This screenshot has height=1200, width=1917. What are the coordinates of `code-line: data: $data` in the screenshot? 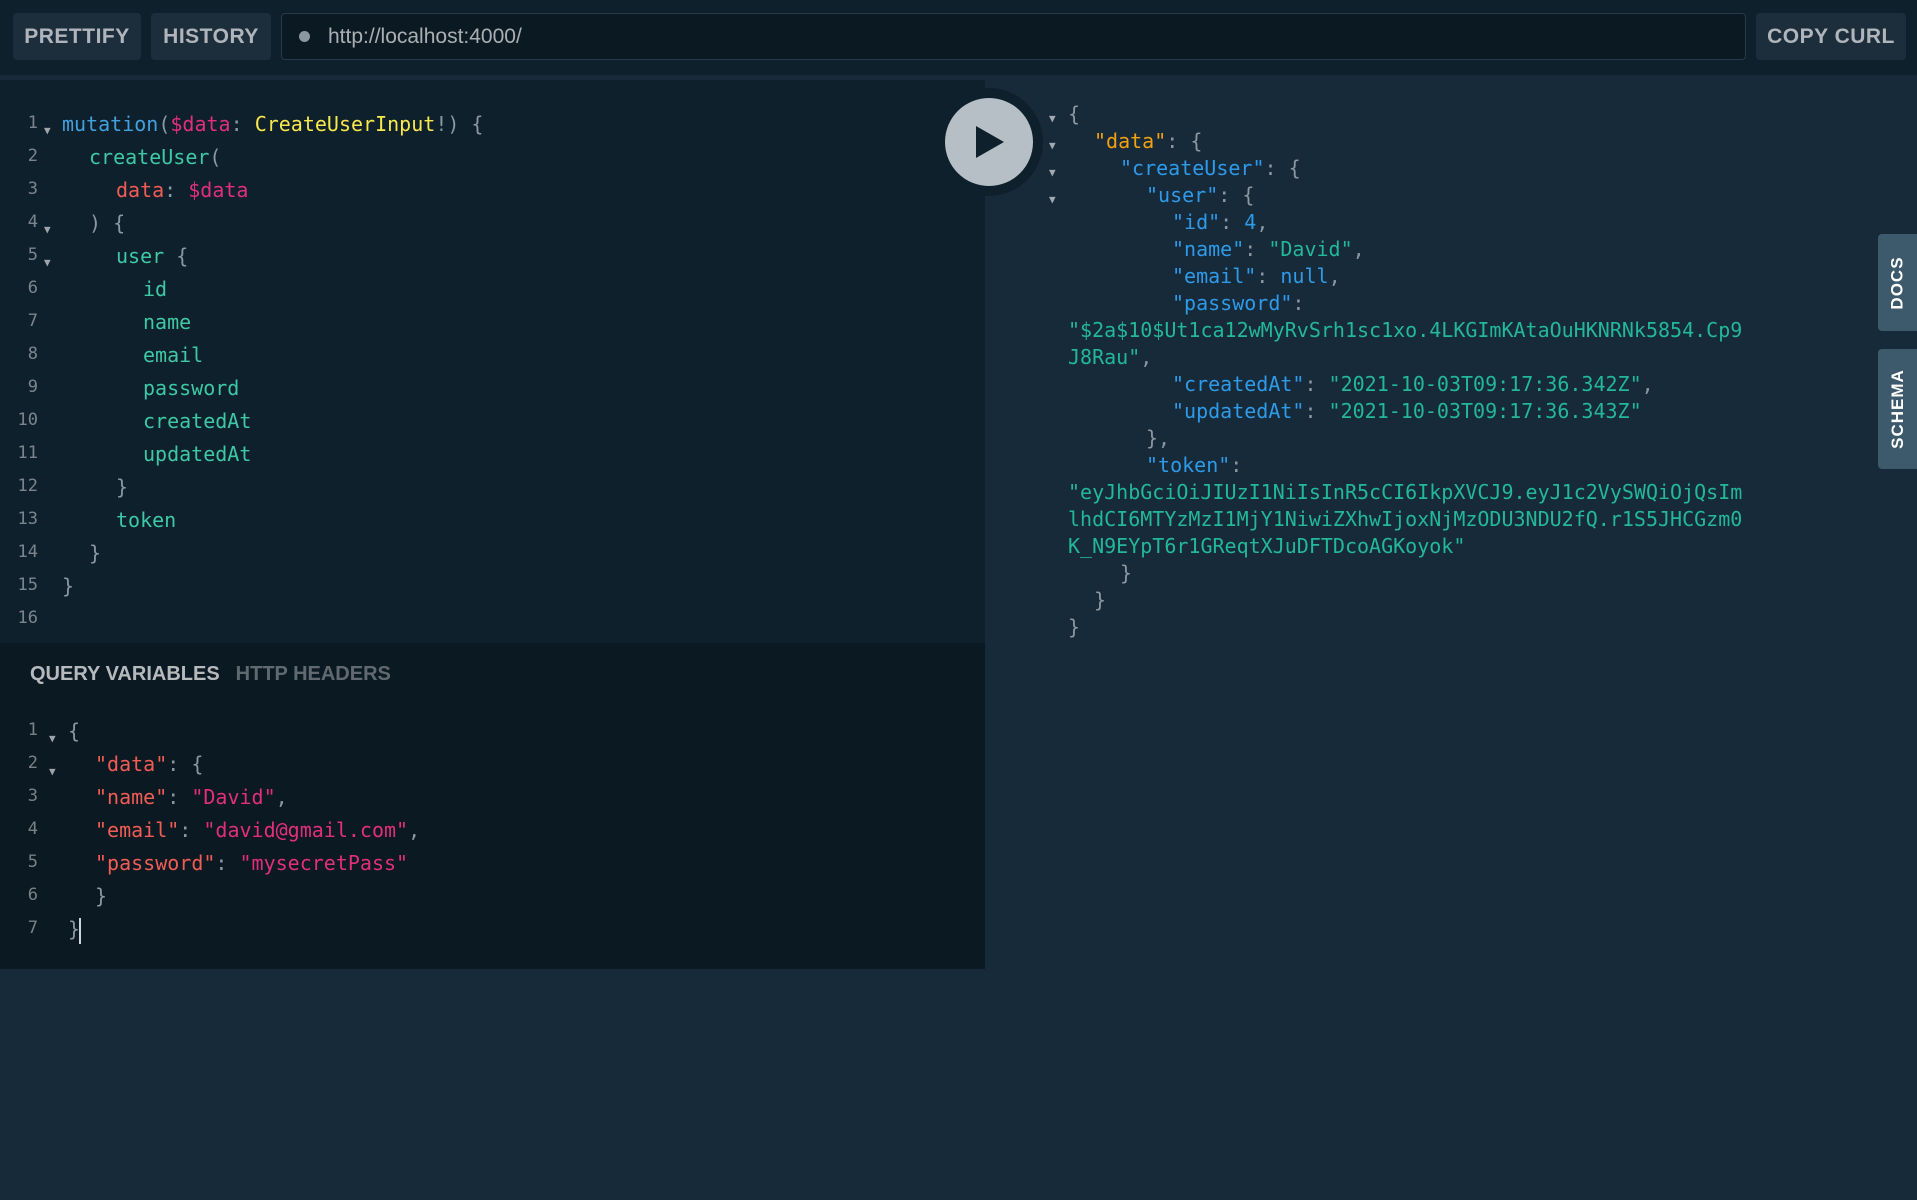 It's located at (182, 190).